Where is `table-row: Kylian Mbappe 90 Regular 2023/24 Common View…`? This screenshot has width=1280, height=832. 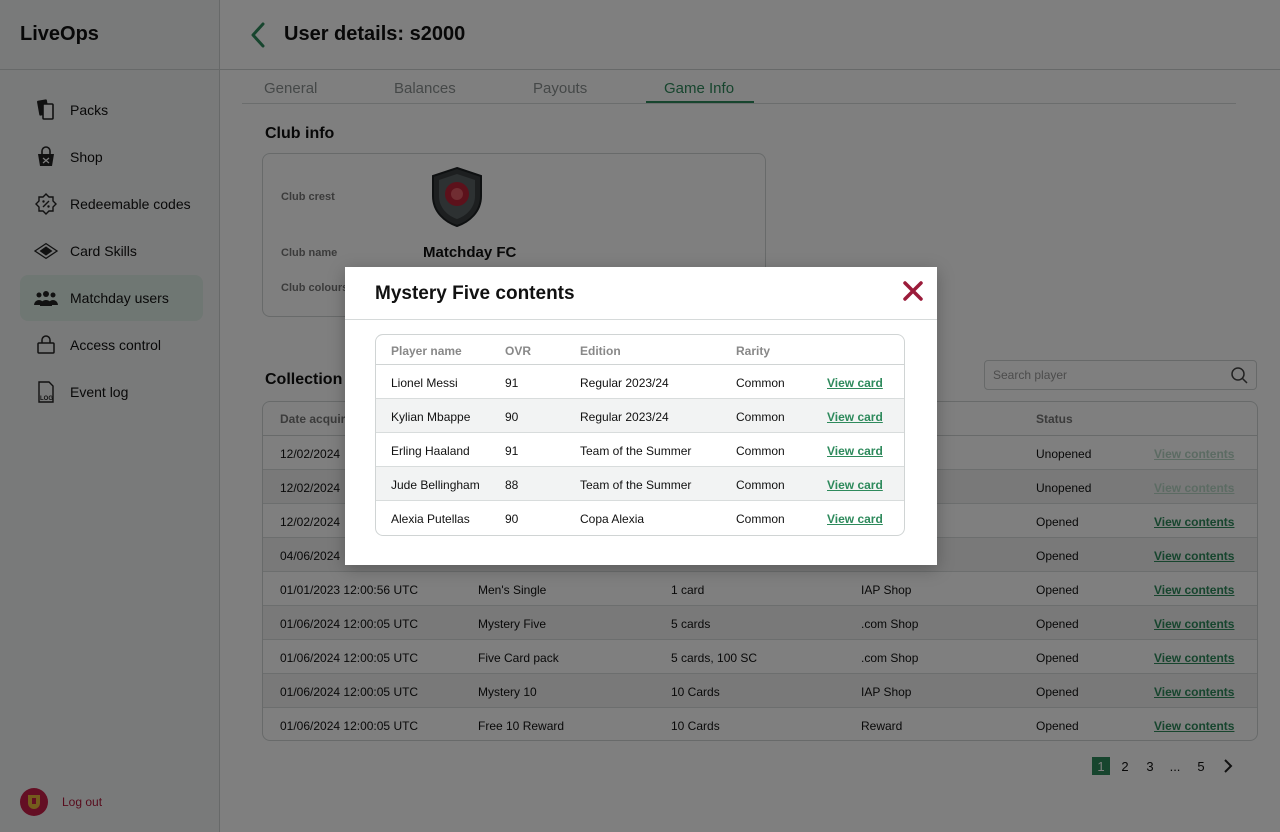 table-row: Kylian Mbappe 90 Regular 2023/24 Common View… is located at coordinates (640, 416).